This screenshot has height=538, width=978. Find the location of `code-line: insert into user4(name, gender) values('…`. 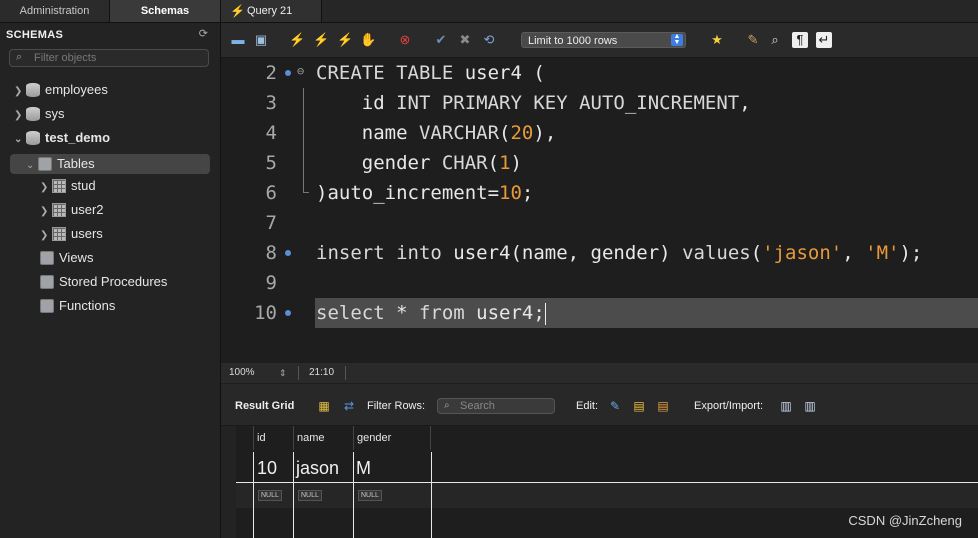

code-line: insert into user4(name, gender) values('… is located at coordinates (619, 253).